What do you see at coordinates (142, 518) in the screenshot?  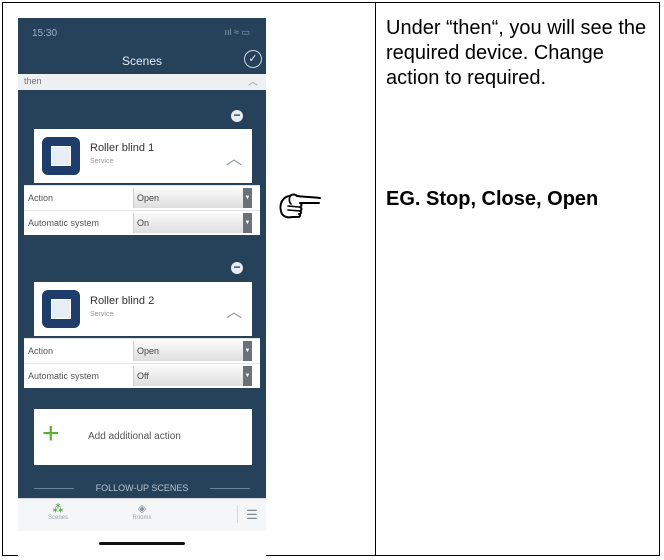 I see `tab-label: Rooms` at bounding box center [142, 518].